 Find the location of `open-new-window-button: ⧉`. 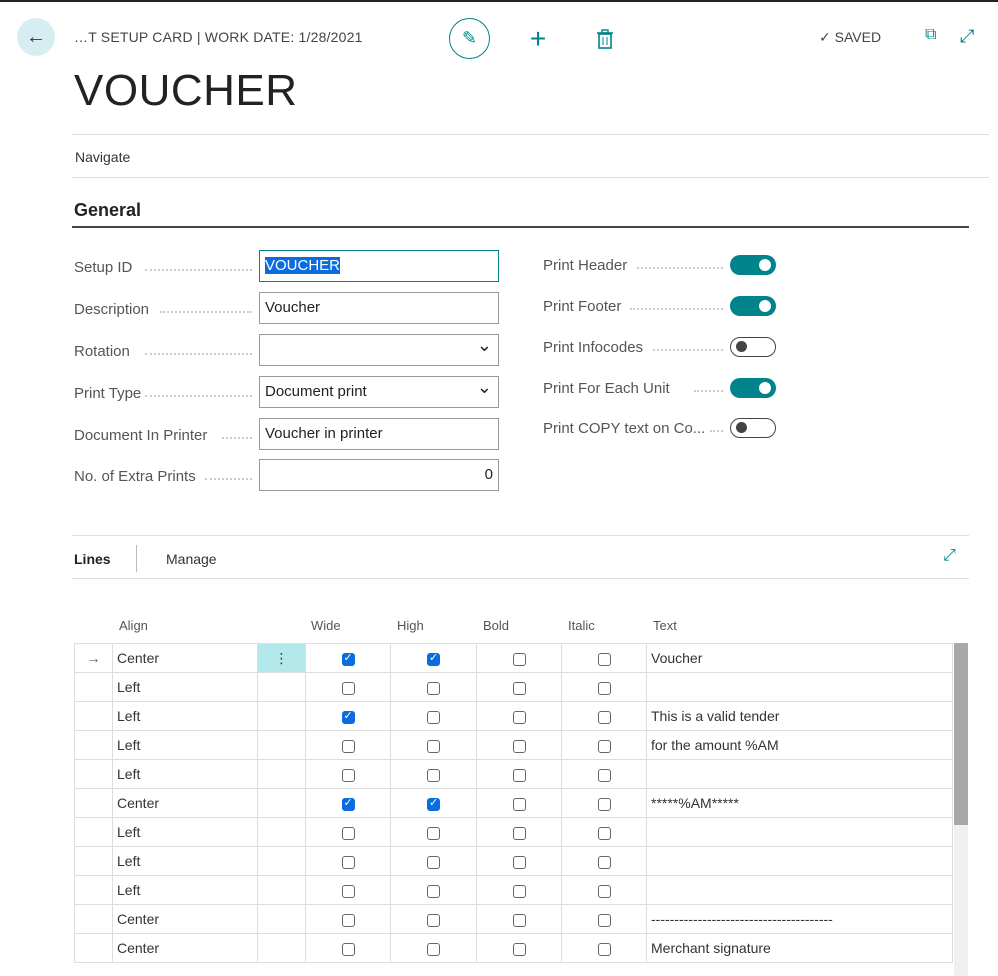

open-new-window-button: ⧉ is located at coordinates (930, 35).